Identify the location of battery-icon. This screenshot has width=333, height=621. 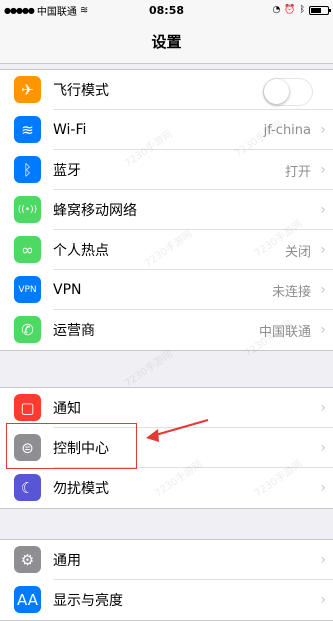
(320, 10).